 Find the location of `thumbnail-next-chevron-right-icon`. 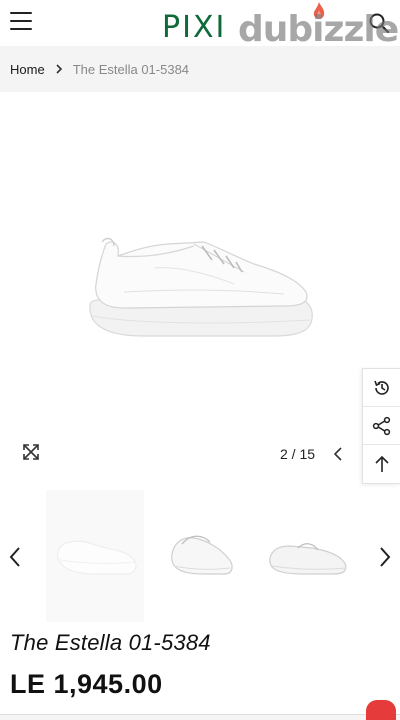

thumbnail-next-chevron-right-icon is located at coordinates (385, 557).